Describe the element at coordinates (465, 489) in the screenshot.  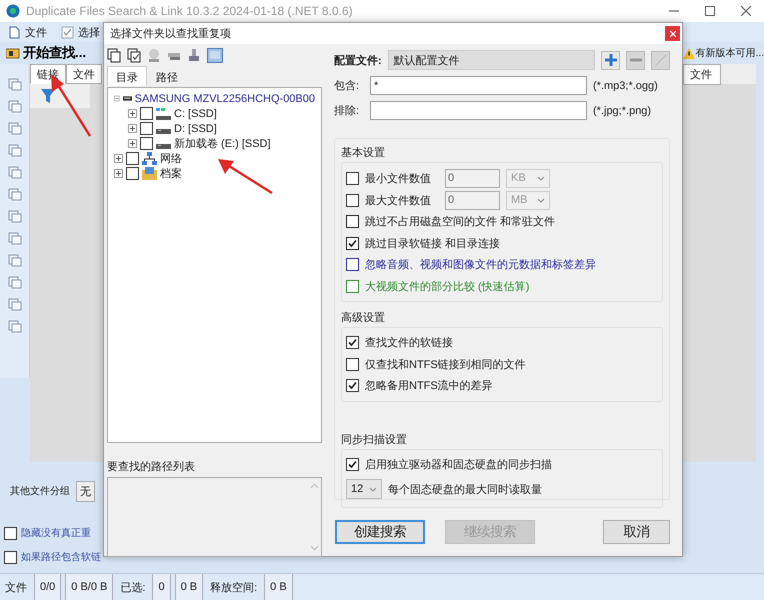
I see `field-label: 每个固态硬盘的最大同时读取量` at that location.